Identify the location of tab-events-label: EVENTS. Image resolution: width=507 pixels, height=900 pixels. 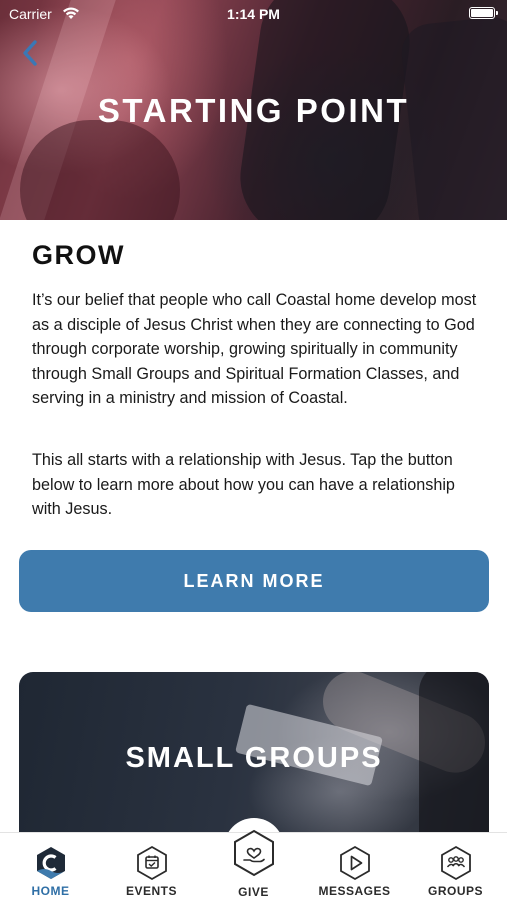
(151, 891).